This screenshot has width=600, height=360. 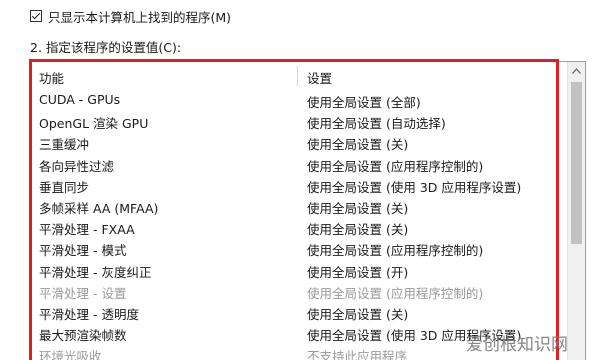 I want to click on feature-name: 平滑处理 - 灰度纠正, so click(x=95, y=272).